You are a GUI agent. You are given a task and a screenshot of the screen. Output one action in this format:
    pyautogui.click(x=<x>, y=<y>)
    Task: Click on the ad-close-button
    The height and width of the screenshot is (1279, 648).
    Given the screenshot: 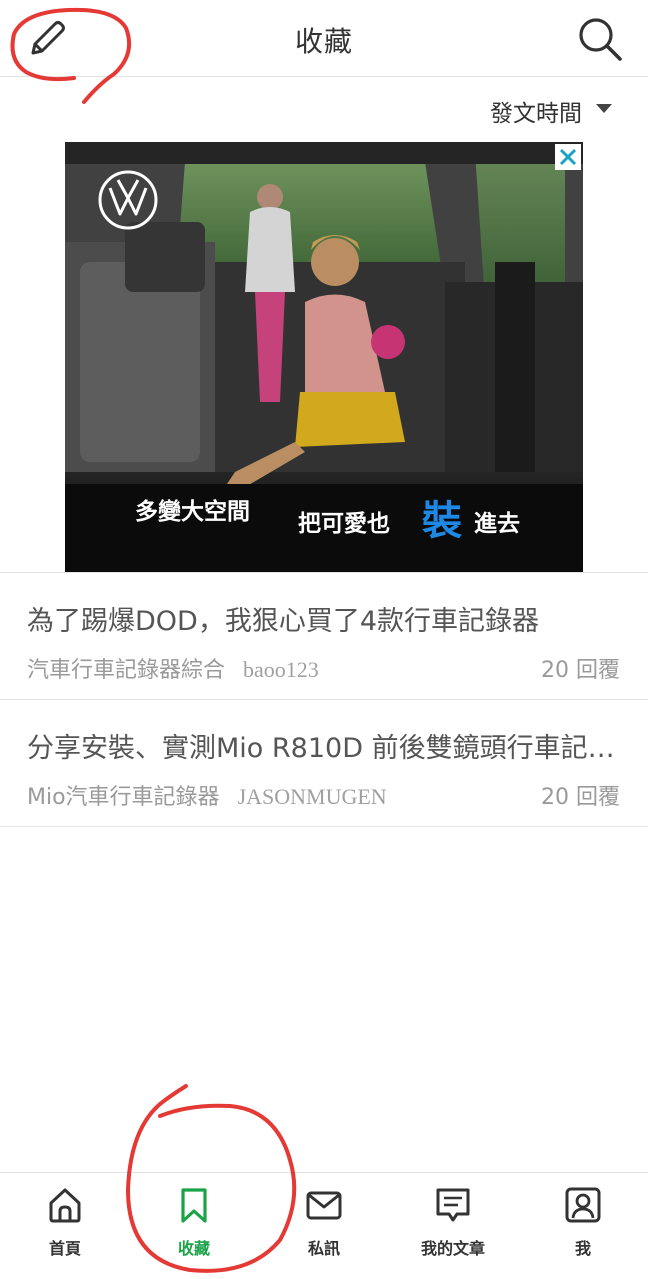 What is the action you would take?
    pyautogui.click(x=568, y=157)
    